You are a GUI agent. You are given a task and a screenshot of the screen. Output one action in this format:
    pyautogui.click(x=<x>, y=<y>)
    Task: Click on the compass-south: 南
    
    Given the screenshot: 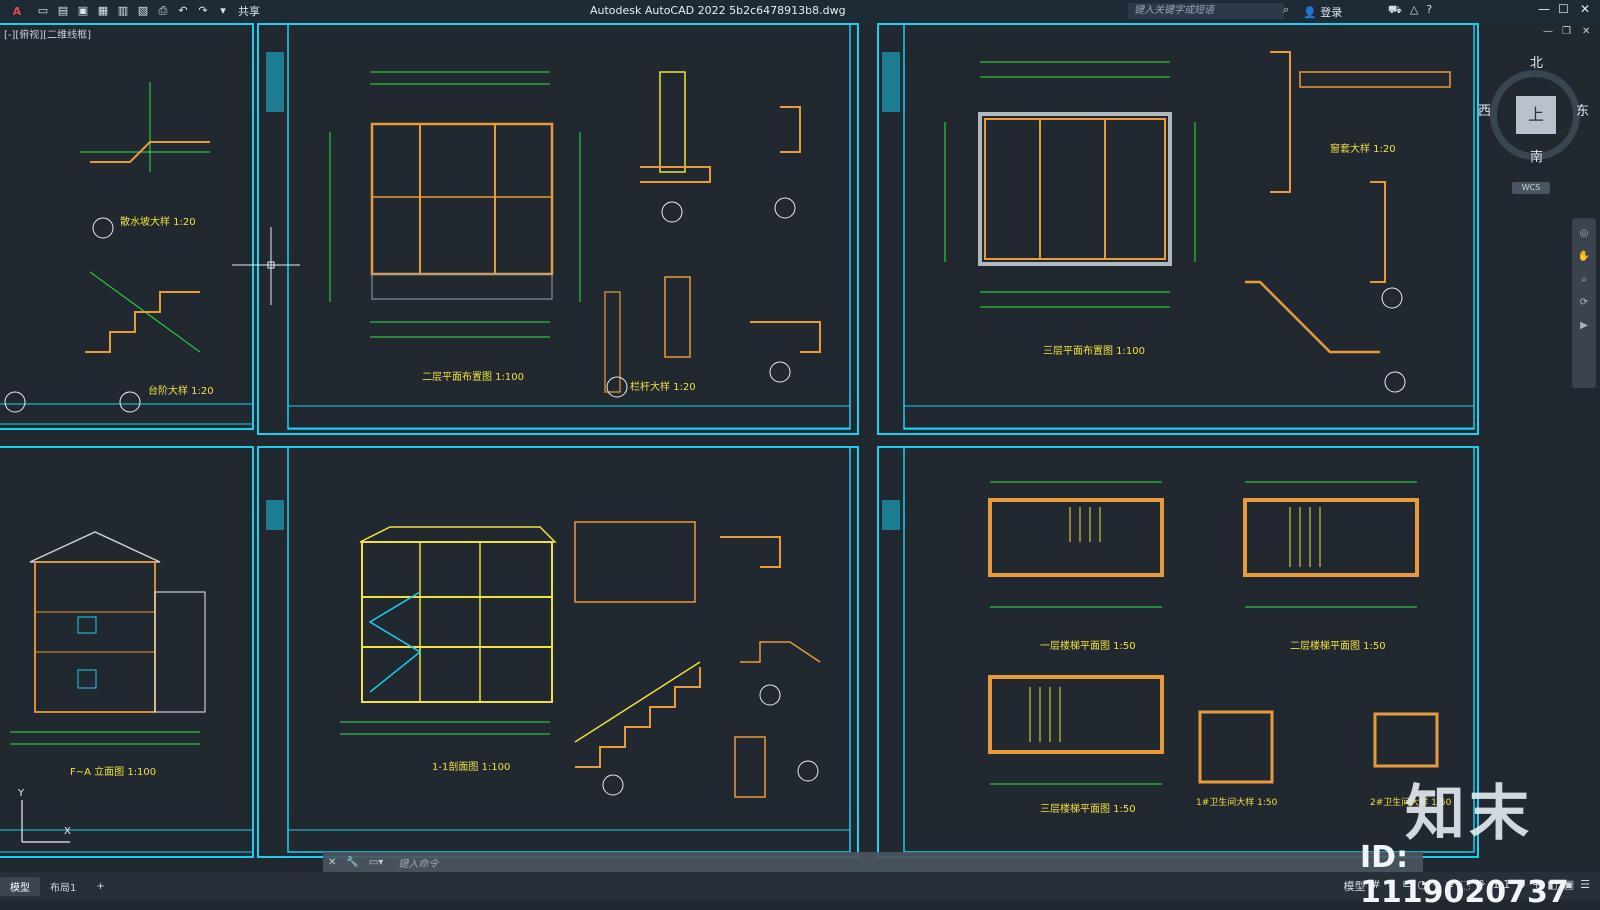 What is the action you would take?
    pyautogui.click(x=1536, y=155)
    